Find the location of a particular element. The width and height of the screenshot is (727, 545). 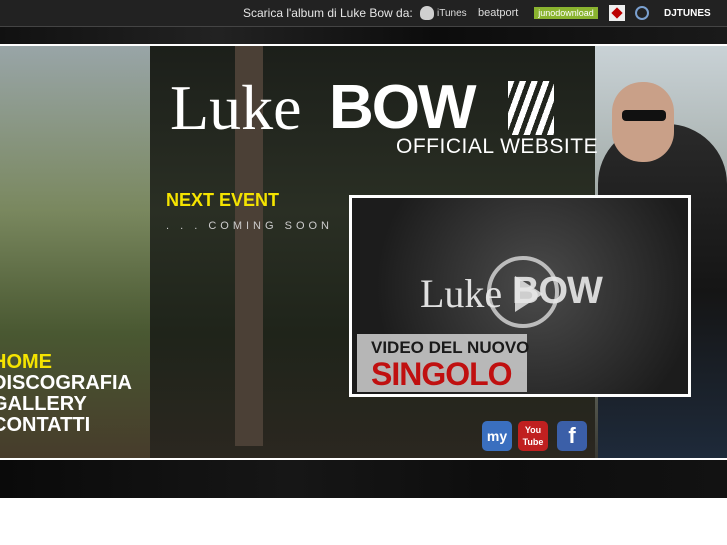

sunglasses is located at coordinates (644, 115).